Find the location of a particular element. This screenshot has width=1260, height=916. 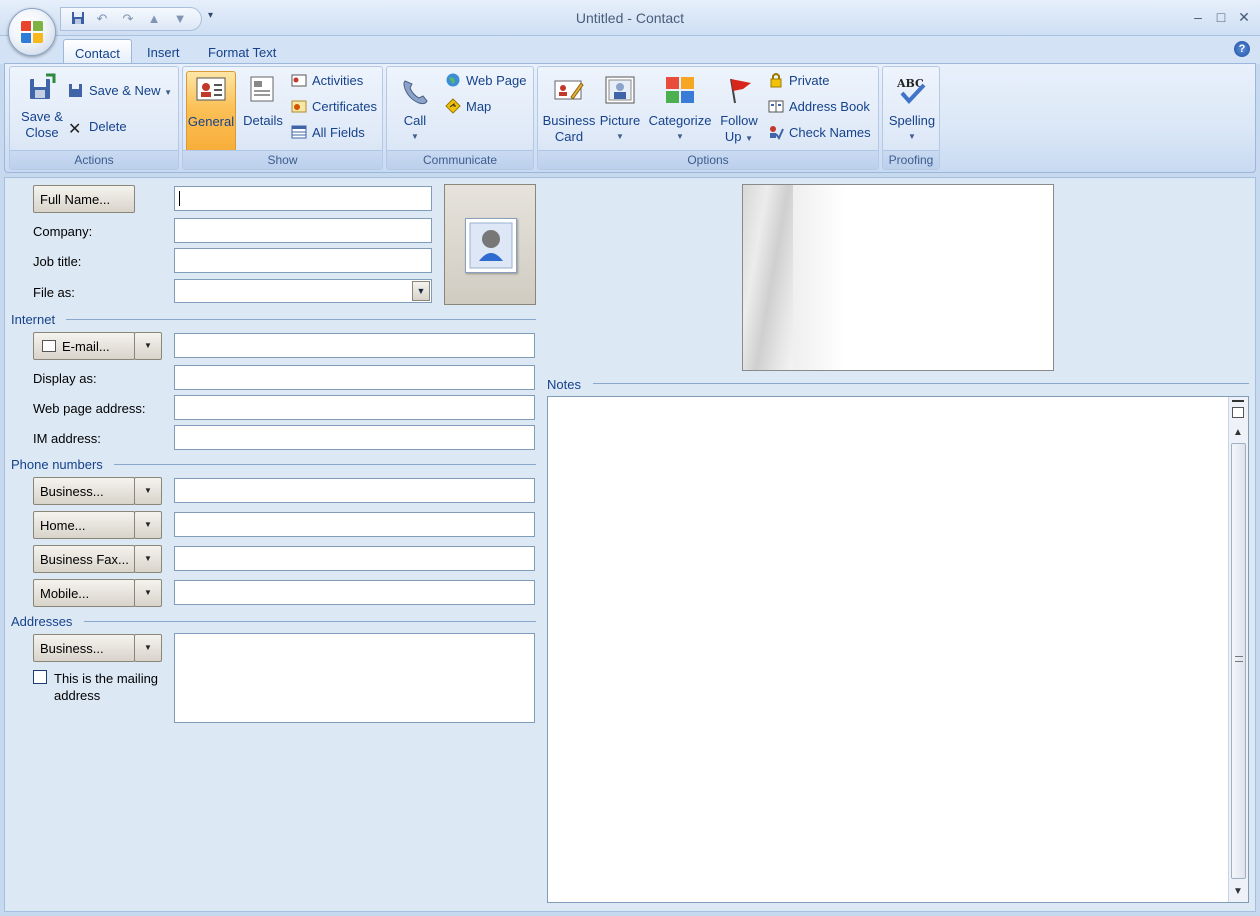

company-input is located at coordinates (303, 230).